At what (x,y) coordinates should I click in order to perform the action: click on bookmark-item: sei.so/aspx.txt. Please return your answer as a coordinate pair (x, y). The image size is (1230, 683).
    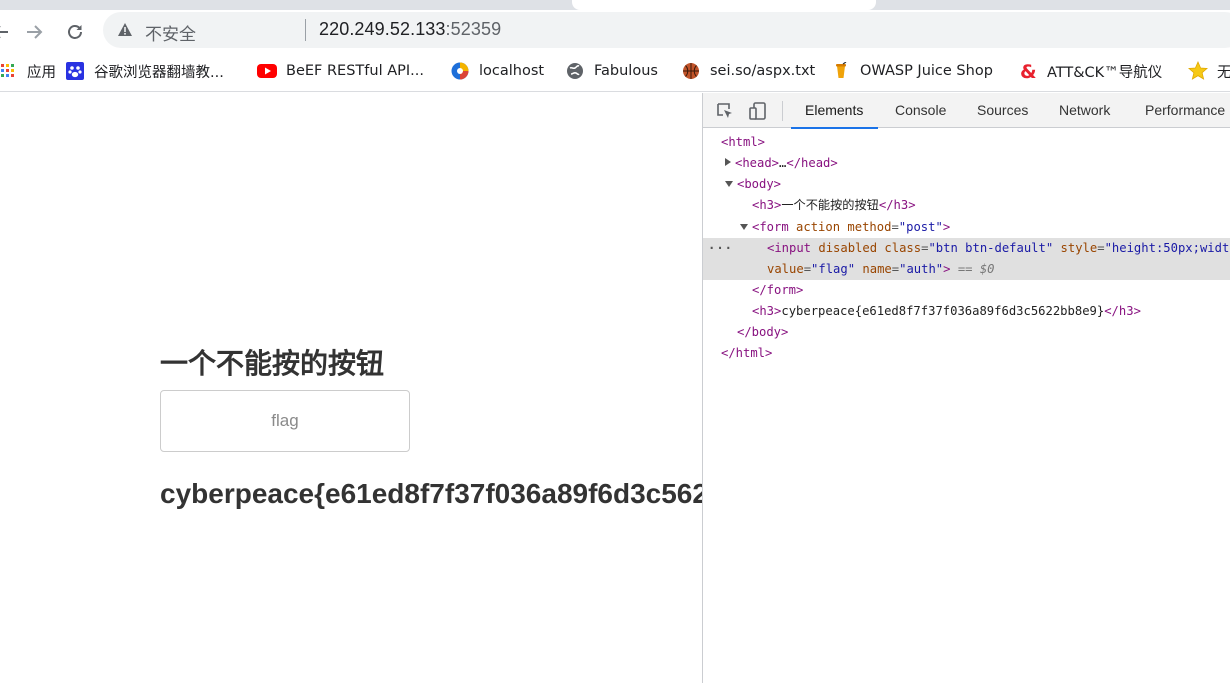
    Looking at the image, I should click on (748, 71).